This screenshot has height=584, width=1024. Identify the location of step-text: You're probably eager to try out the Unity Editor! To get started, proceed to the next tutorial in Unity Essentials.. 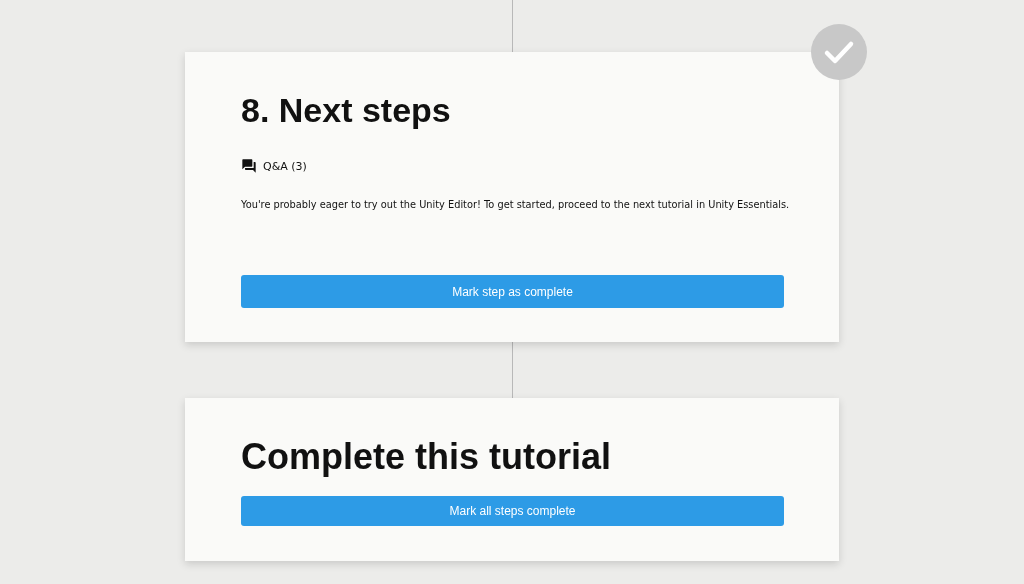
(515, 205).